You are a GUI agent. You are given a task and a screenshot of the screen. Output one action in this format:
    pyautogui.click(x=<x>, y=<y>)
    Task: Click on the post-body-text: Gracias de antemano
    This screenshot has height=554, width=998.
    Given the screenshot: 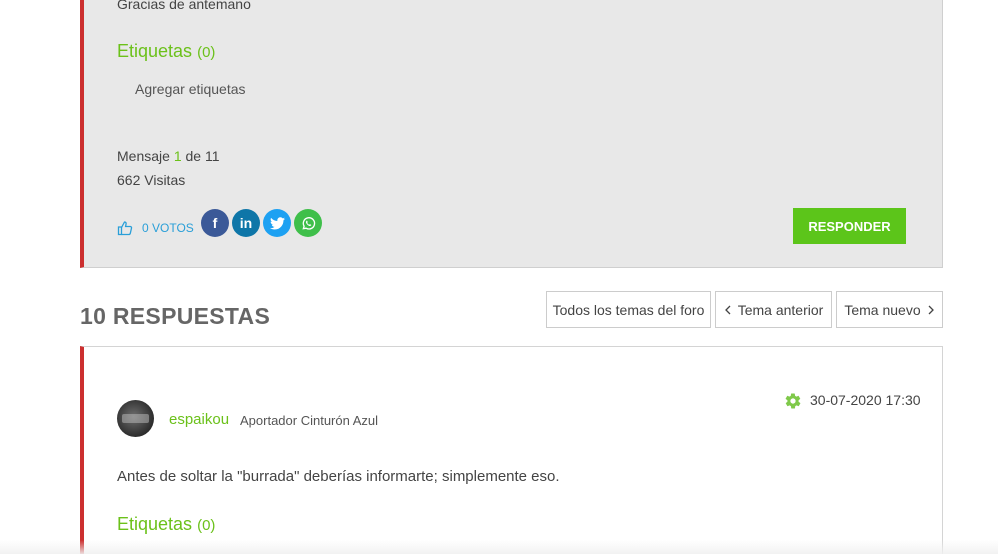 What is the action you would take?
    pyautogui.click(x=184, y=6)
    